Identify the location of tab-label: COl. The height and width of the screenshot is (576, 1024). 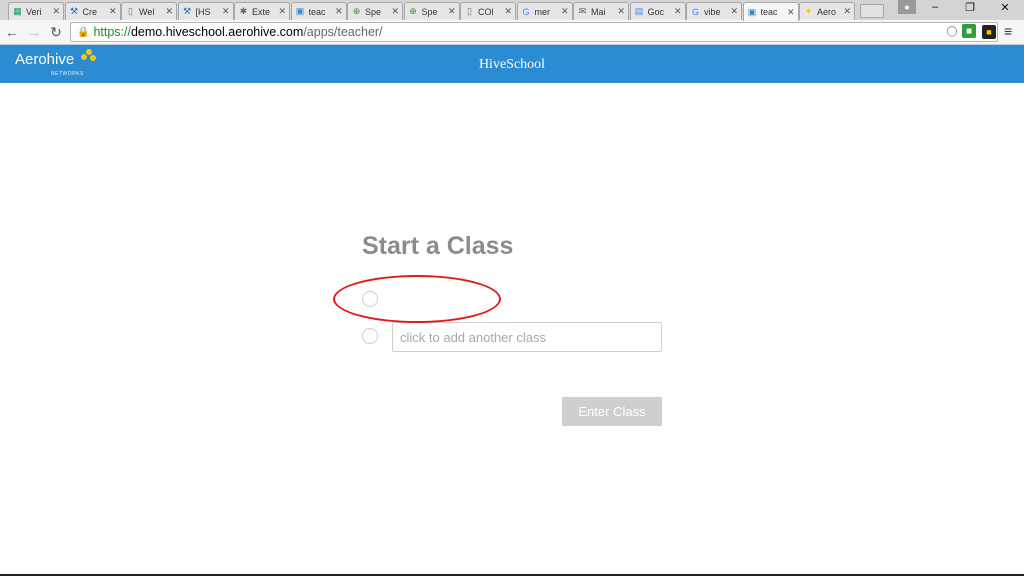
(486, 11).